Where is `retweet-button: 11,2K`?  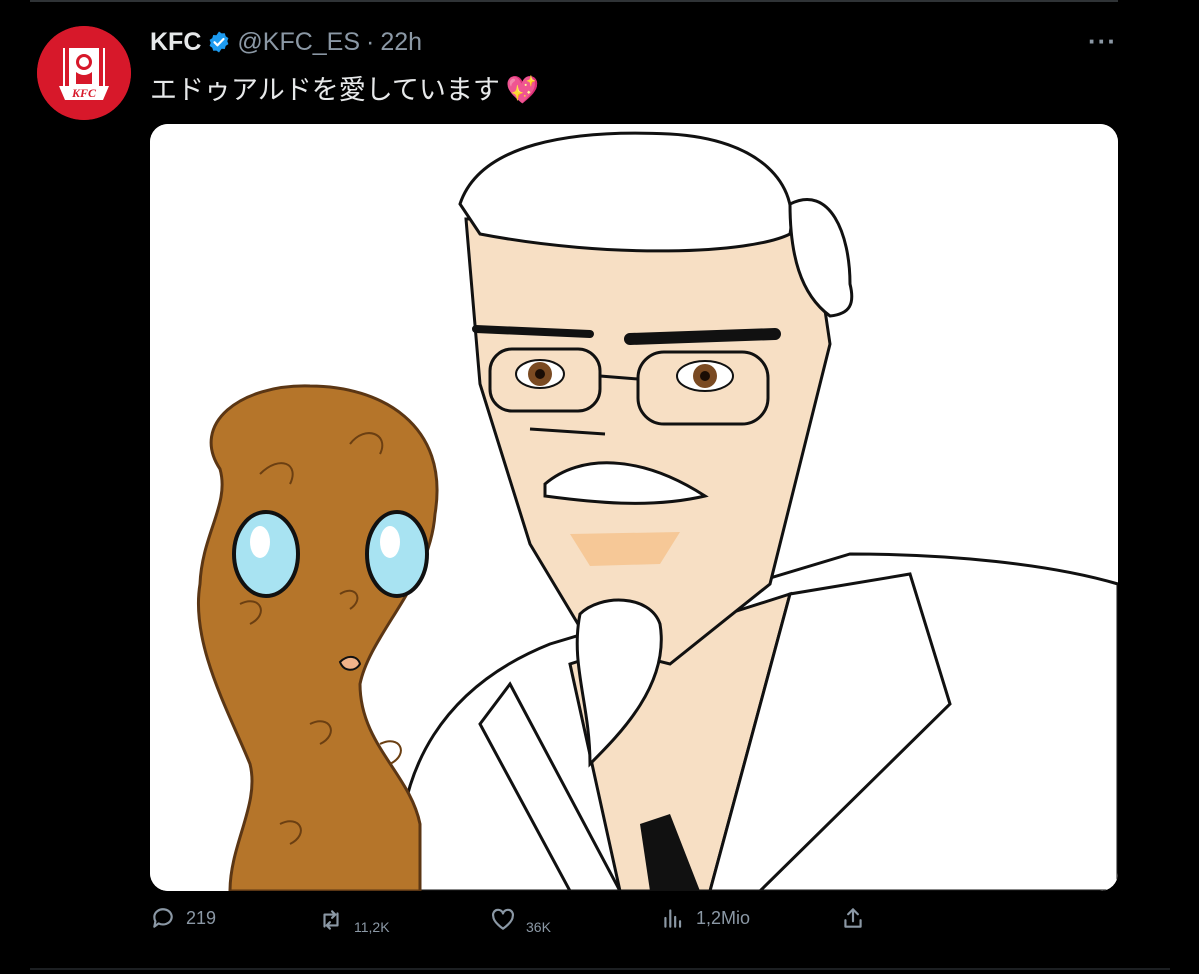 retweet-button: 11,2K is located at coordinates (354, 920).